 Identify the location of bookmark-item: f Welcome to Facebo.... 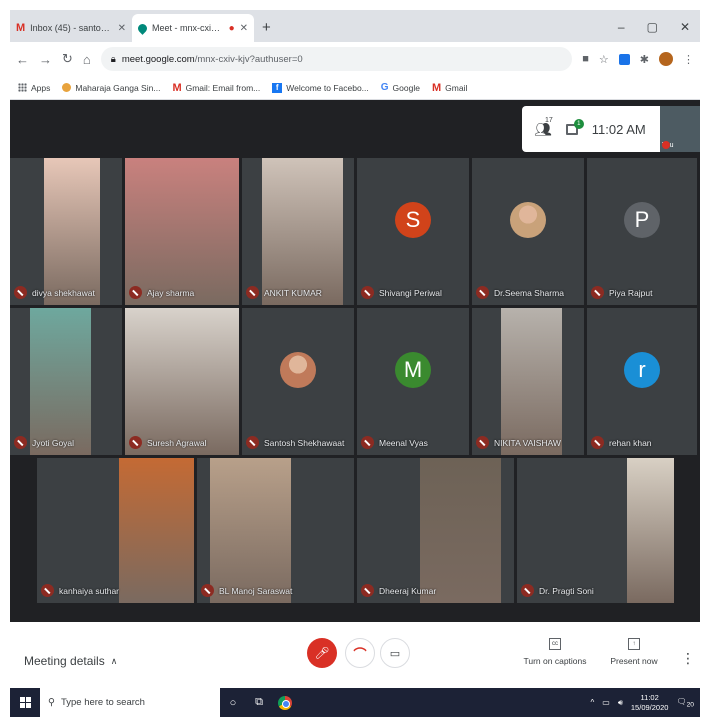
(320, 87).